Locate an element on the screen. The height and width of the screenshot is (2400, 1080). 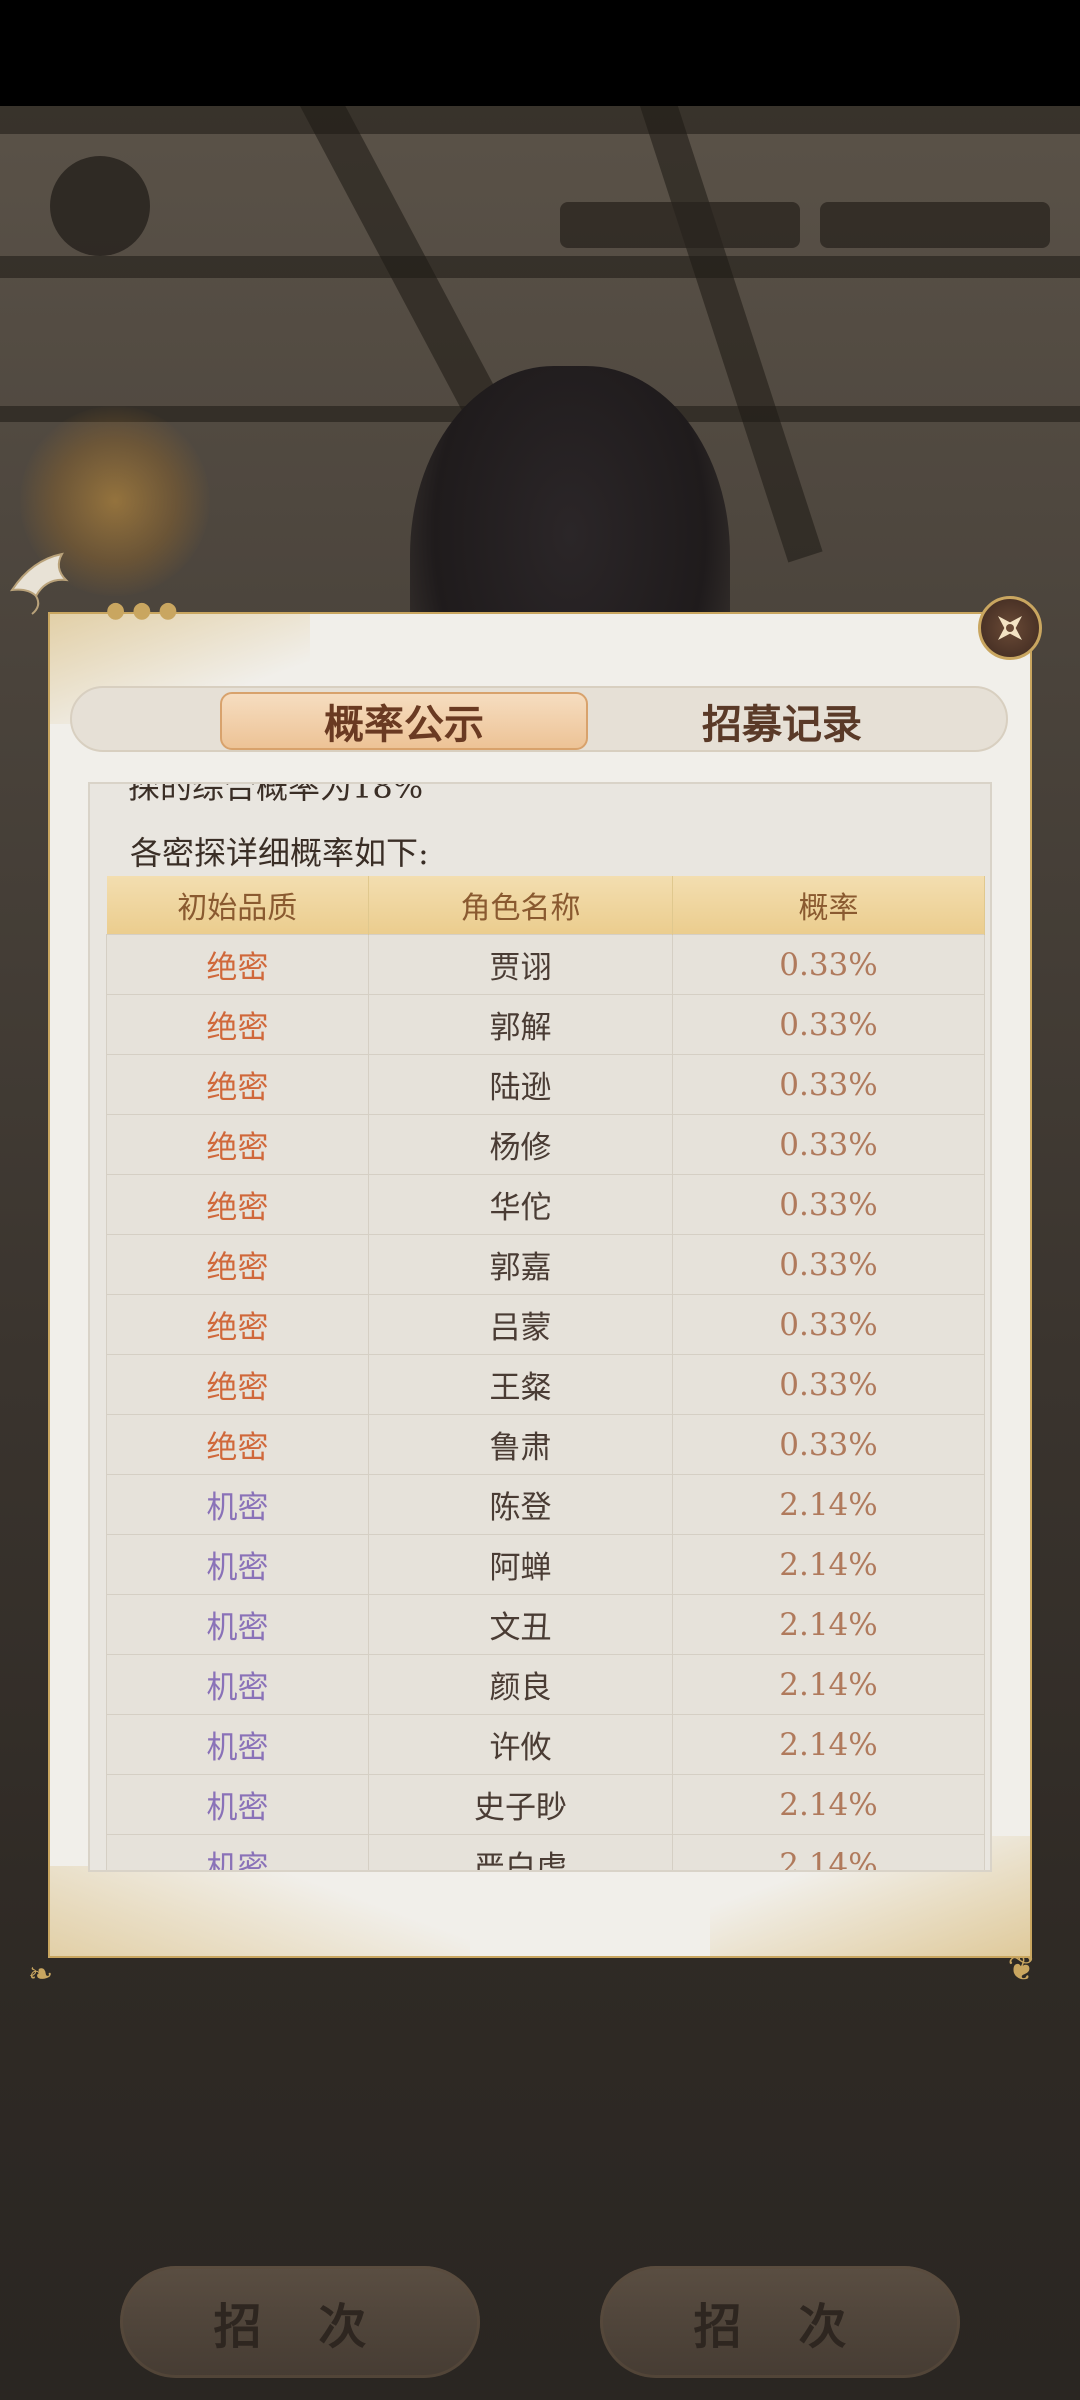
corner-ornament-icon: ❧ is located at coordinates (41, 1974).